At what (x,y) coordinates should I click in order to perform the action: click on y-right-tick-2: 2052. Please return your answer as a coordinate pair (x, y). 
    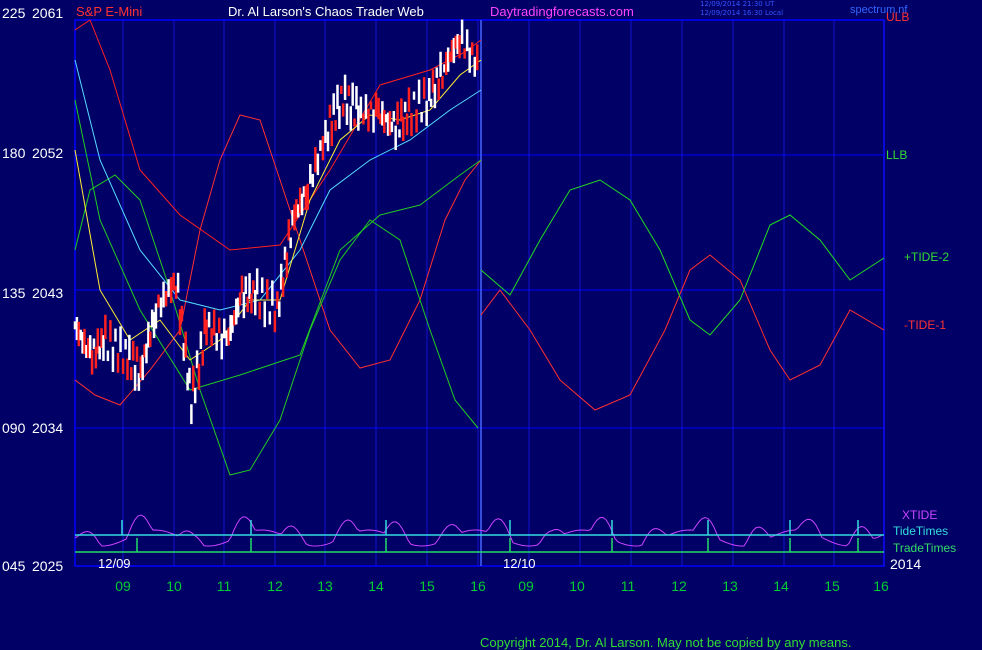
    Looking at the image, I should click on (48, 153).